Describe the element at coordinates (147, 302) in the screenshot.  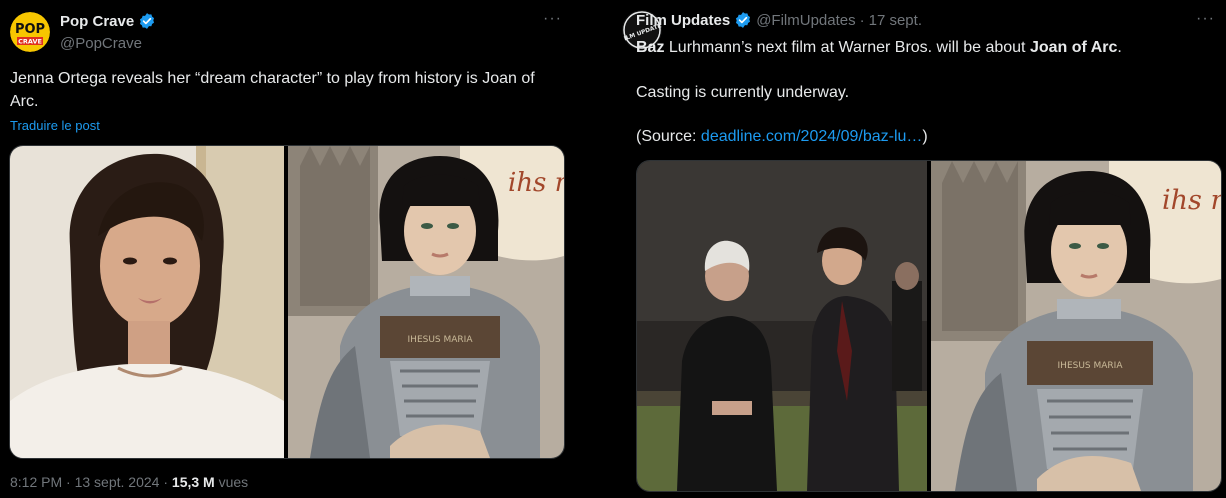
I see `jenna-ortega-photo` at that location.